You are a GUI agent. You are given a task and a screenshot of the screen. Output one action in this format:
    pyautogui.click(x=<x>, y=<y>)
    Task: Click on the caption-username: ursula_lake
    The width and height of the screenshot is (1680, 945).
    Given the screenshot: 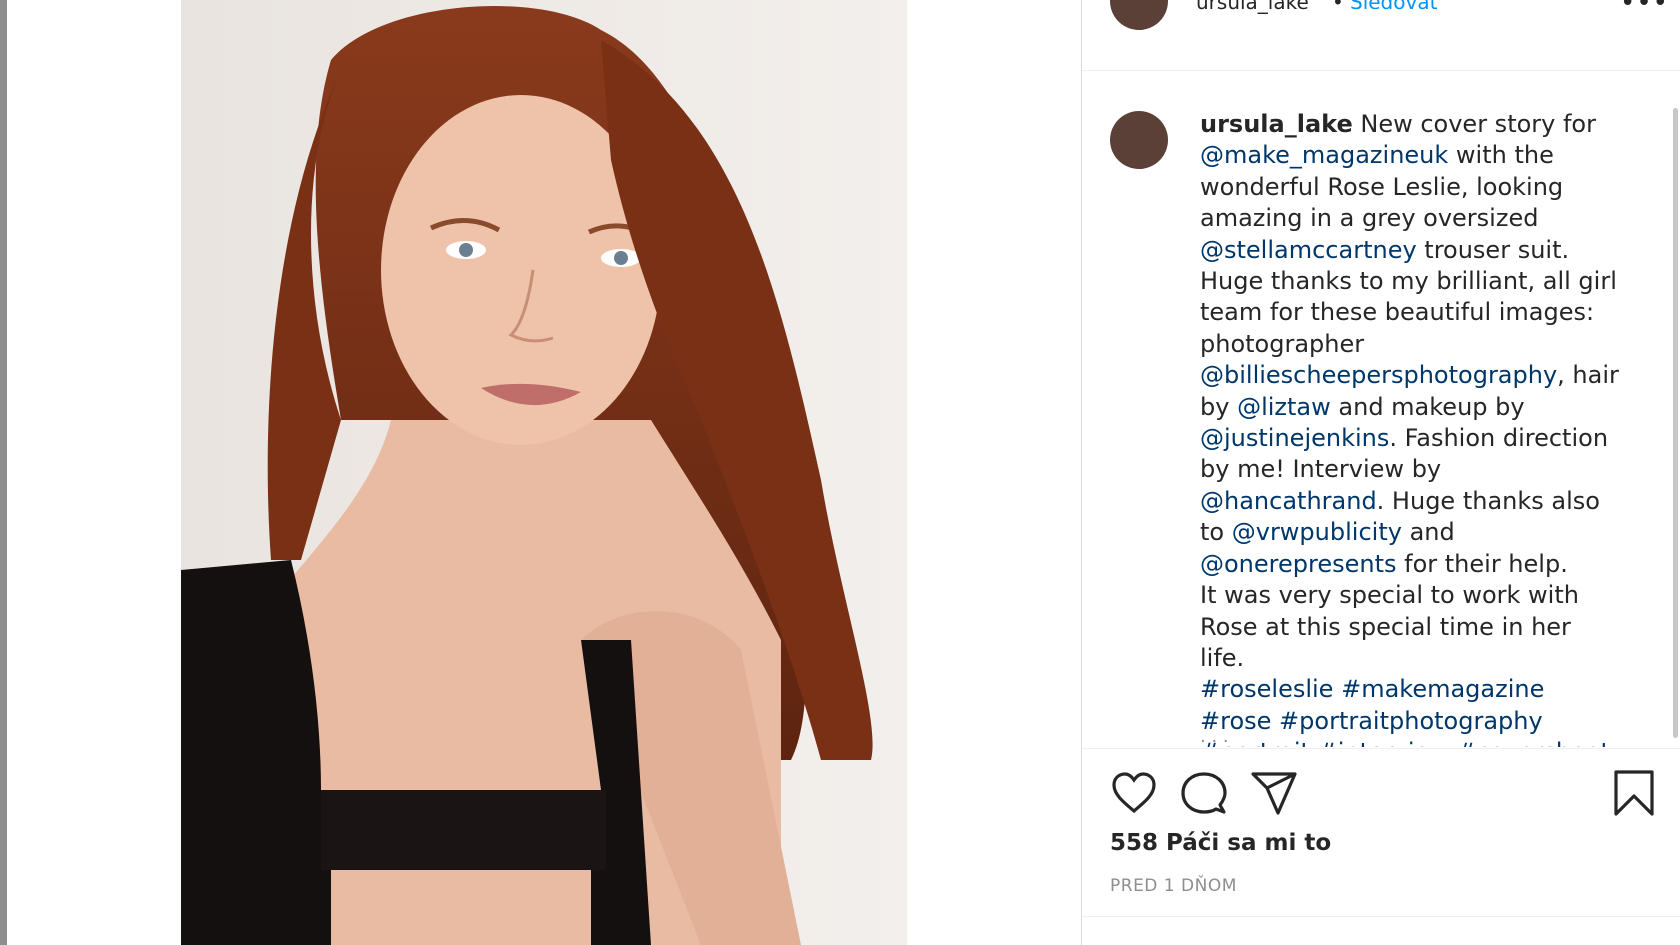 What is the action you would take?
    pyautogui.click(x=1276, y=124)
    